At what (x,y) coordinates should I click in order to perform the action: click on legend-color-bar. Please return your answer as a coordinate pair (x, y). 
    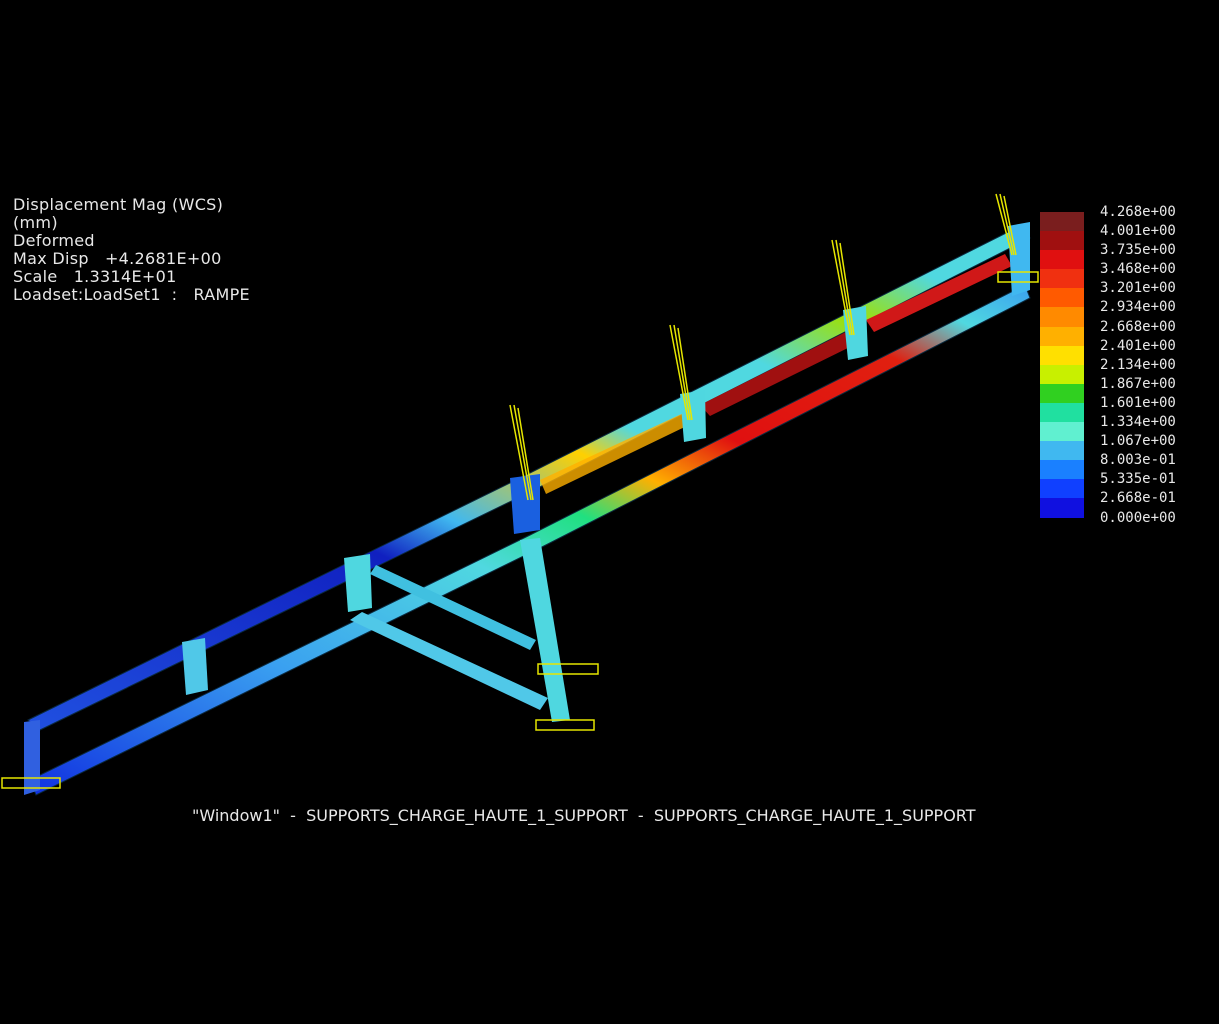
    Looking at the image, I should click on (1062, 365).